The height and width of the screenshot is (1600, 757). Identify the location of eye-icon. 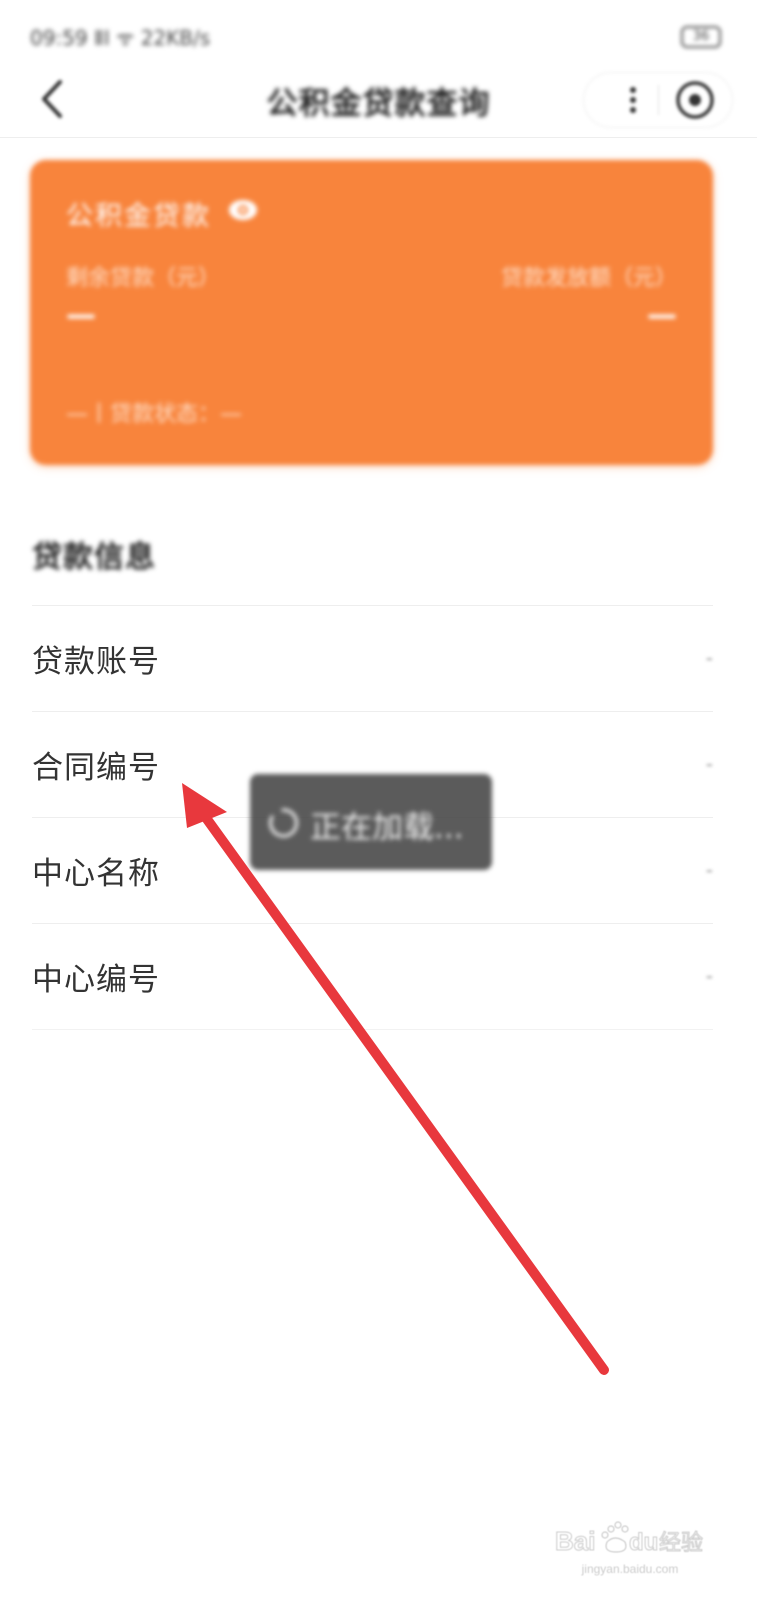
(243, 210).